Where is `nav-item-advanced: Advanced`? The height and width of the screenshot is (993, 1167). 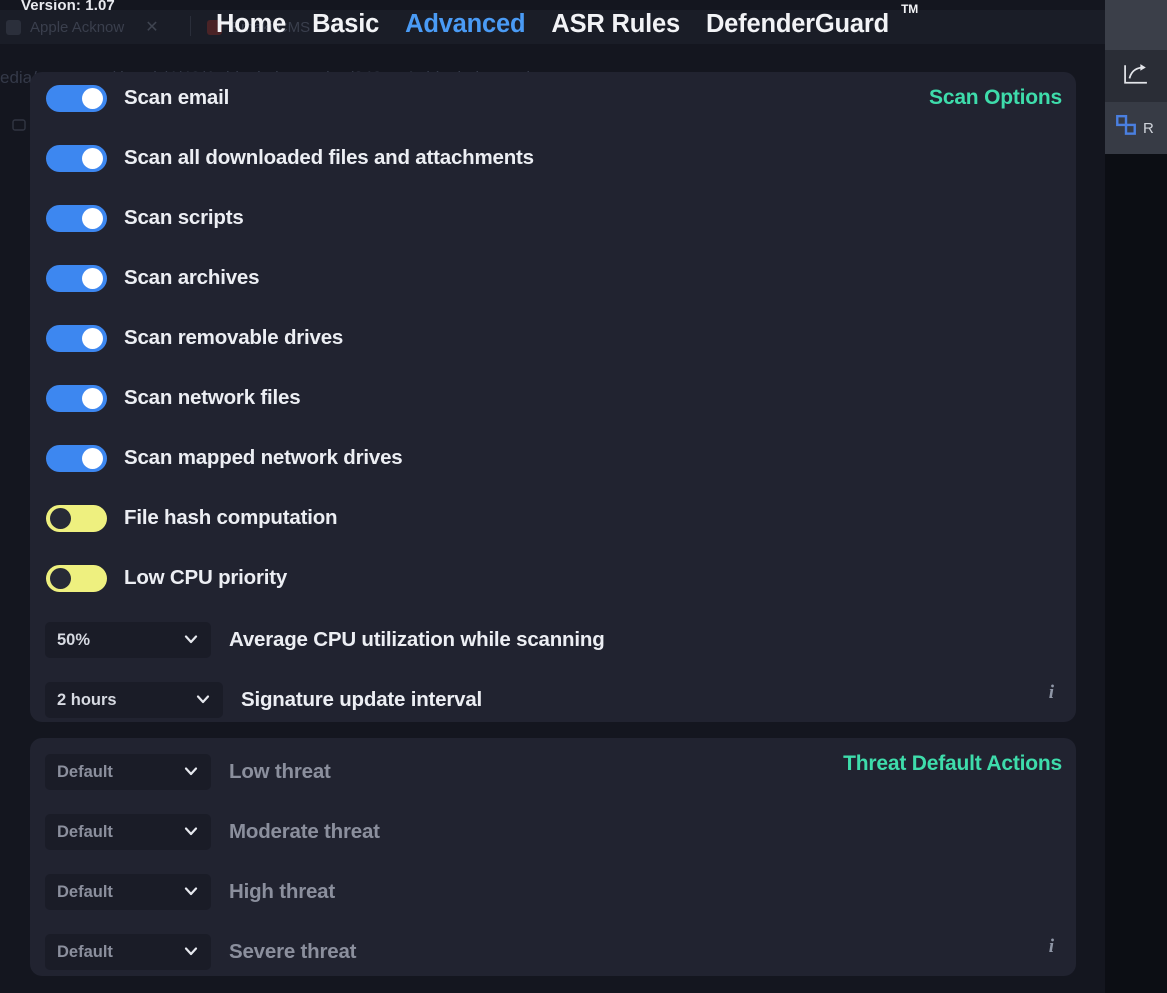
nav-item-advanced: Advanced is located at coordinates (465, 24).